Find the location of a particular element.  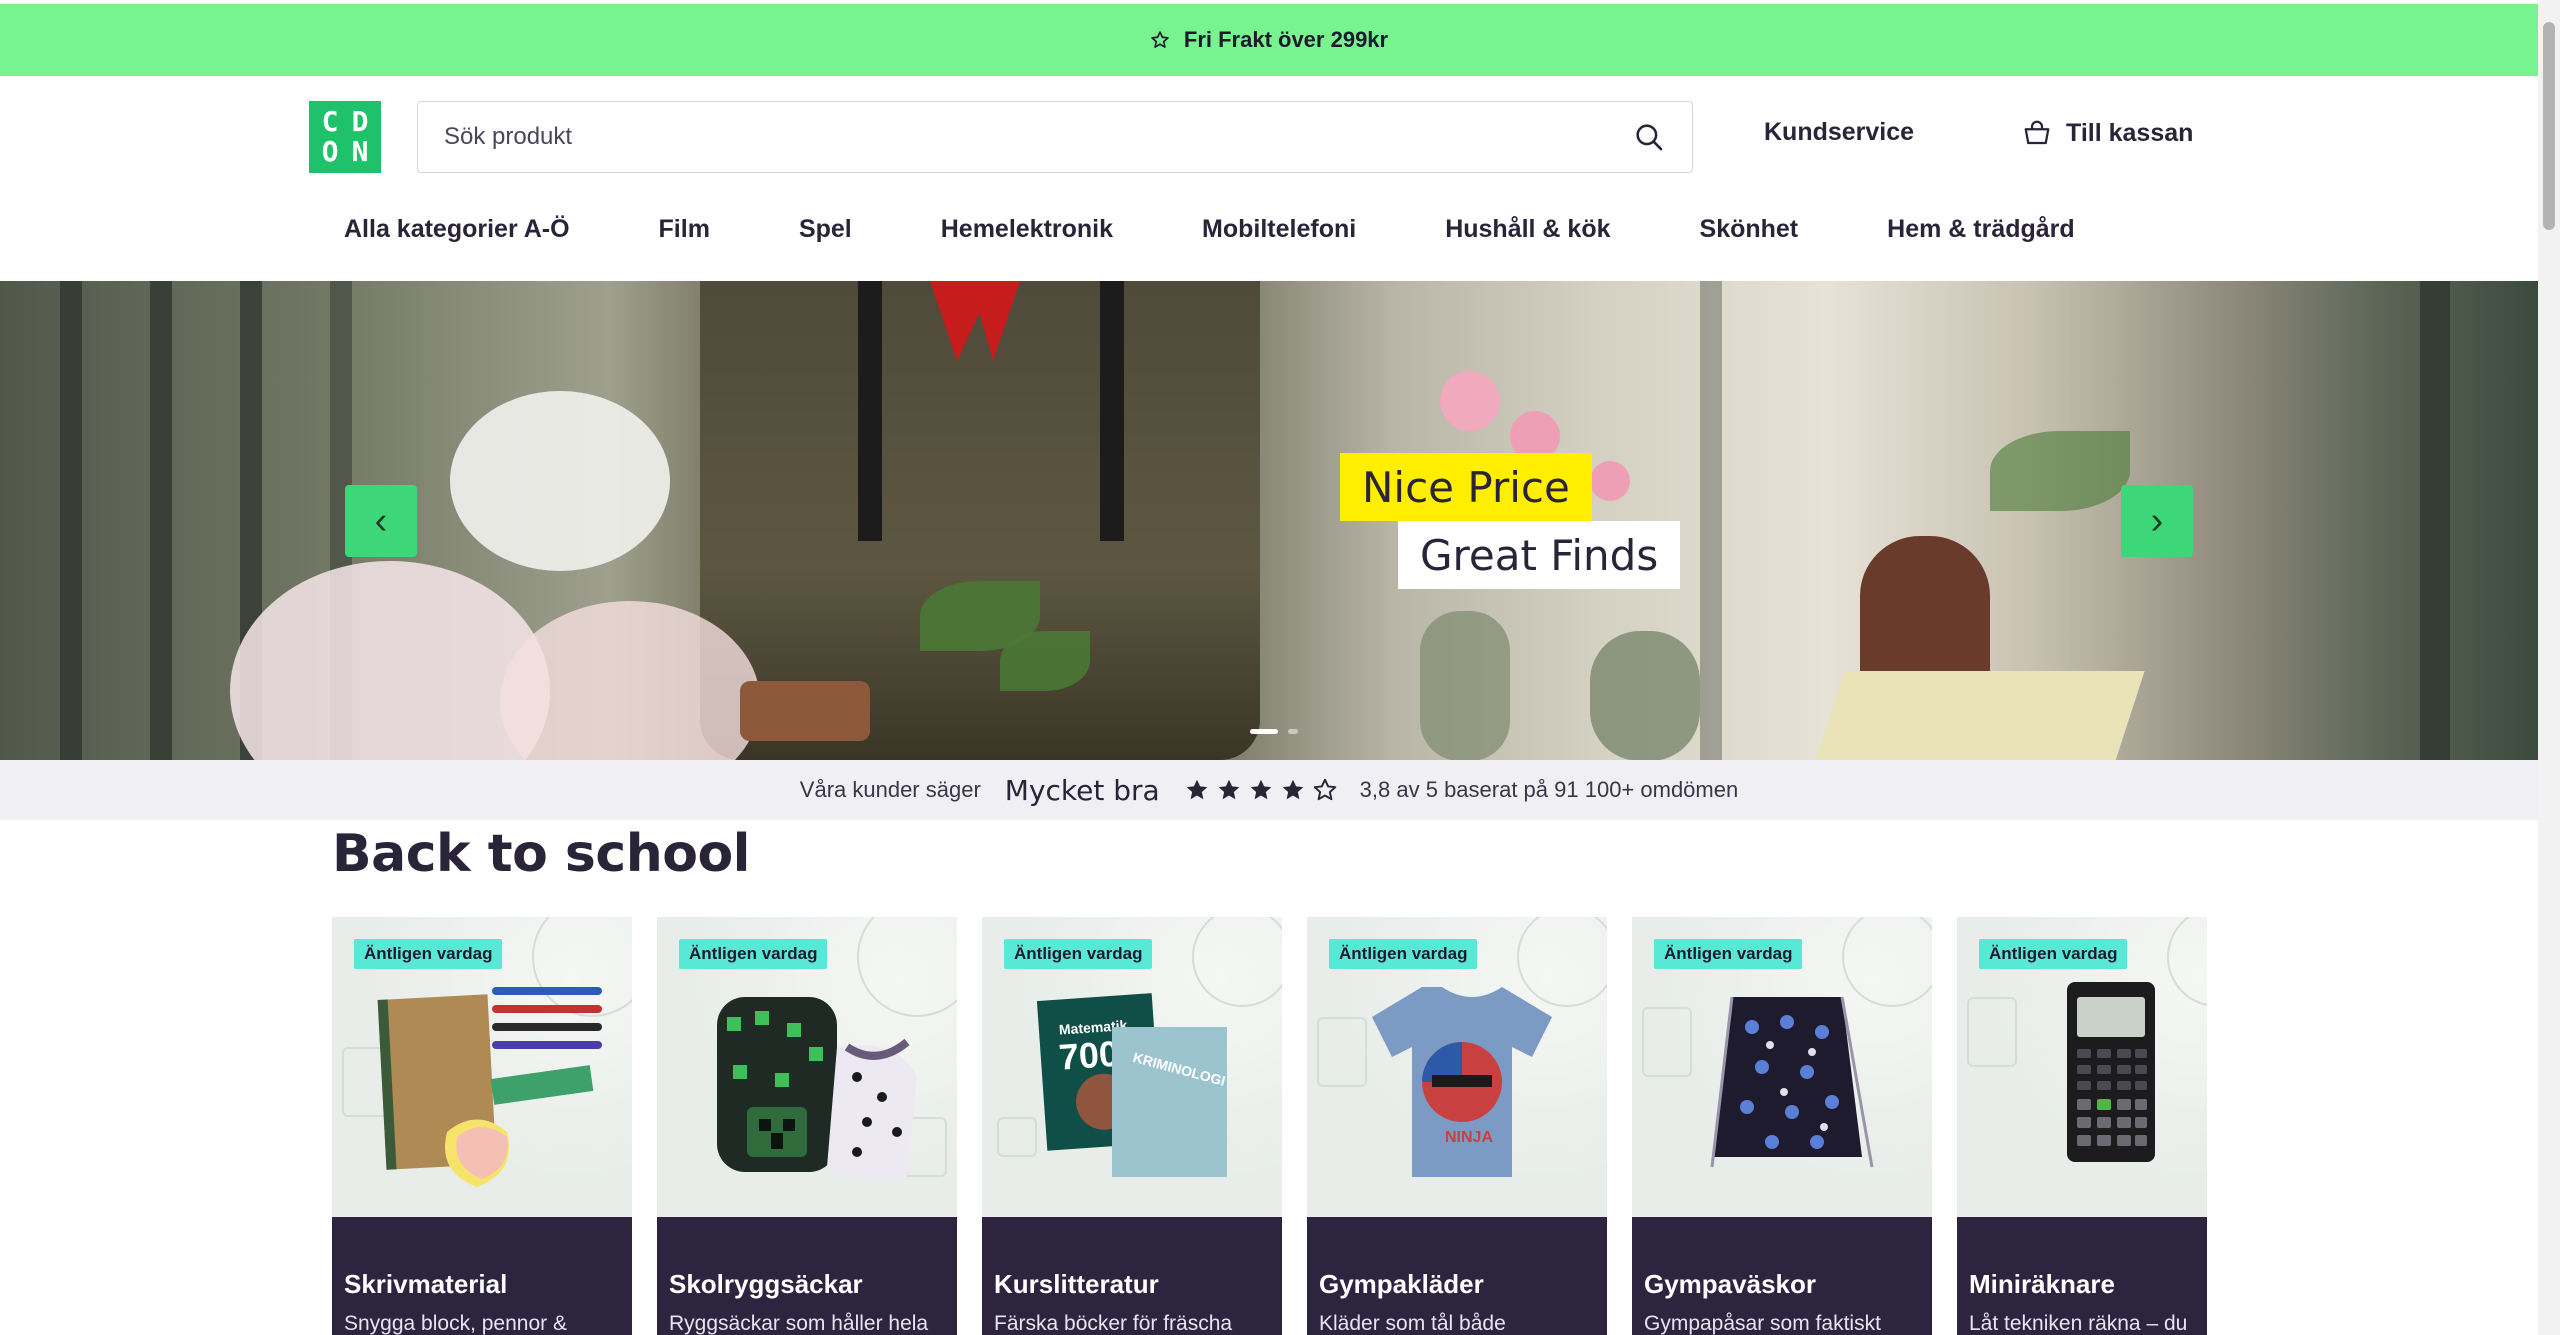

suspender is located at coordinates (1112, 411).